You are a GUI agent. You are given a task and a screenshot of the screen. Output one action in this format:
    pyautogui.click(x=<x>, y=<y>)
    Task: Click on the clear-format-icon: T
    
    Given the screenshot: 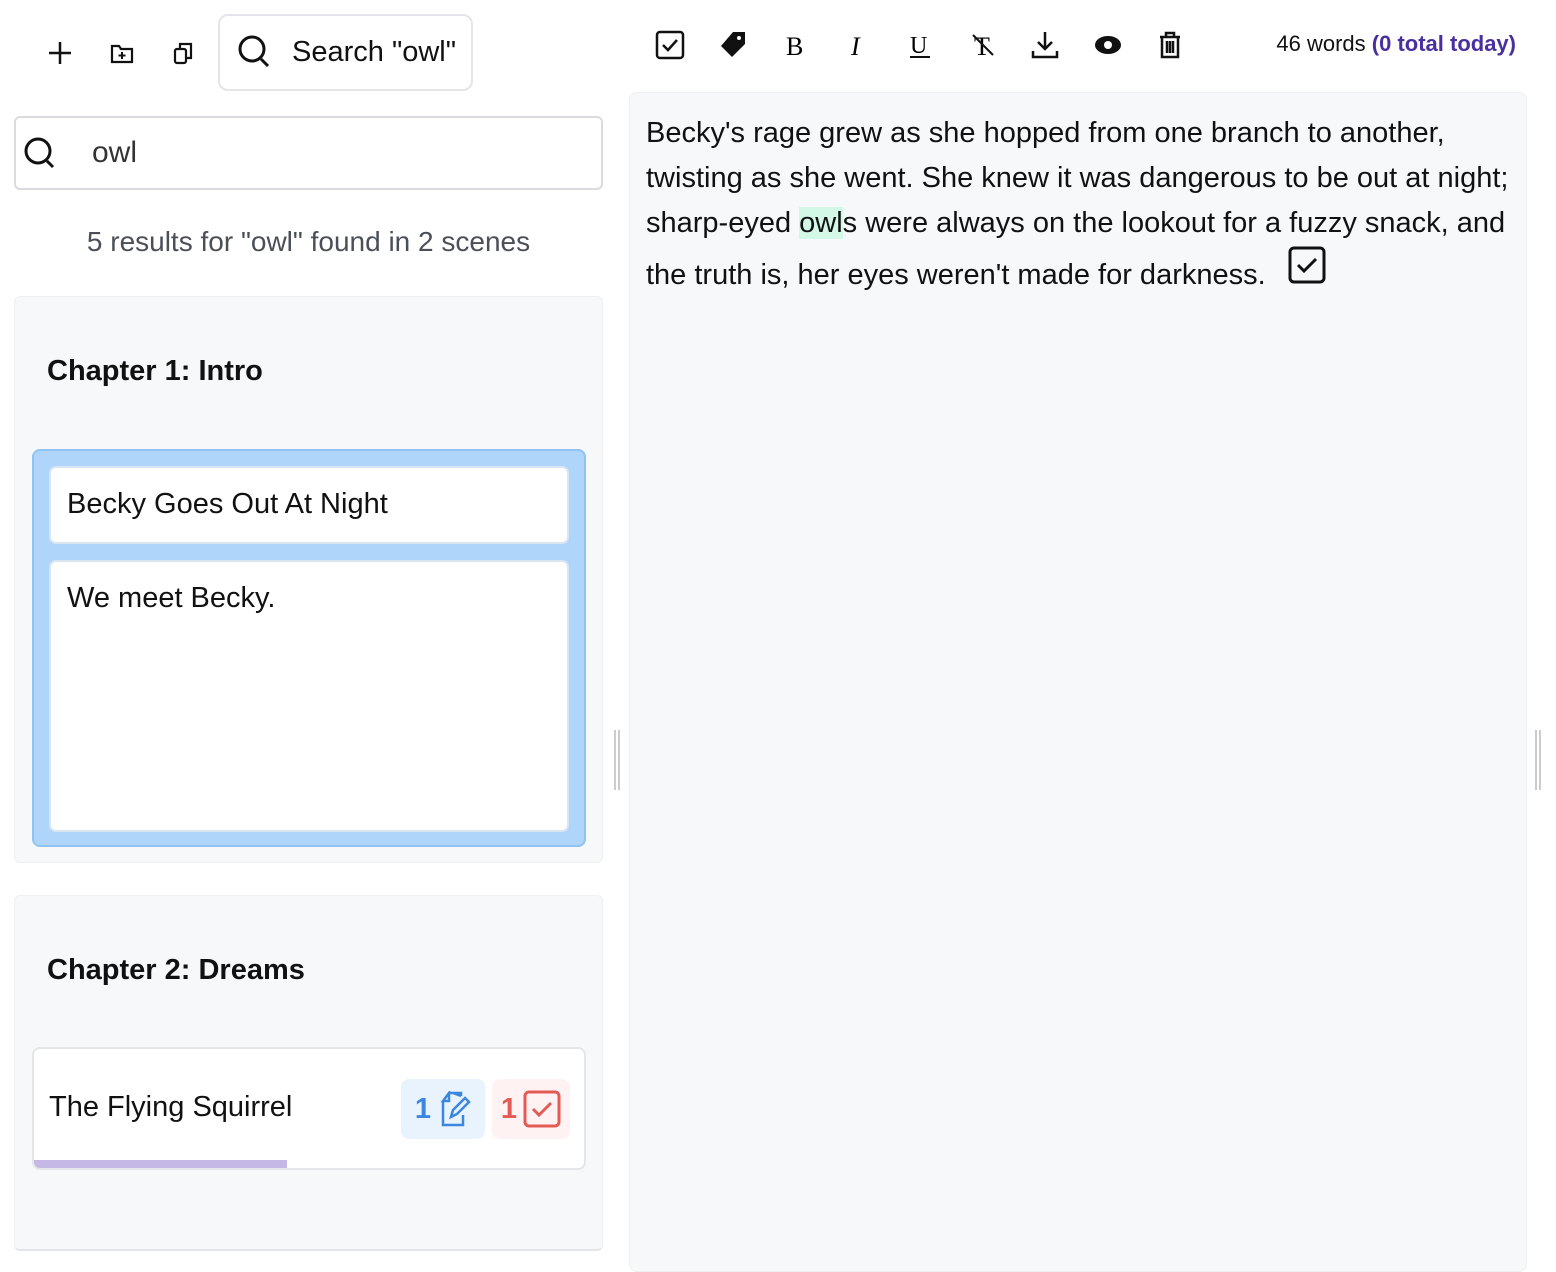 What is the action you would take?
    pyautogui.click(x=983, y=45)
    